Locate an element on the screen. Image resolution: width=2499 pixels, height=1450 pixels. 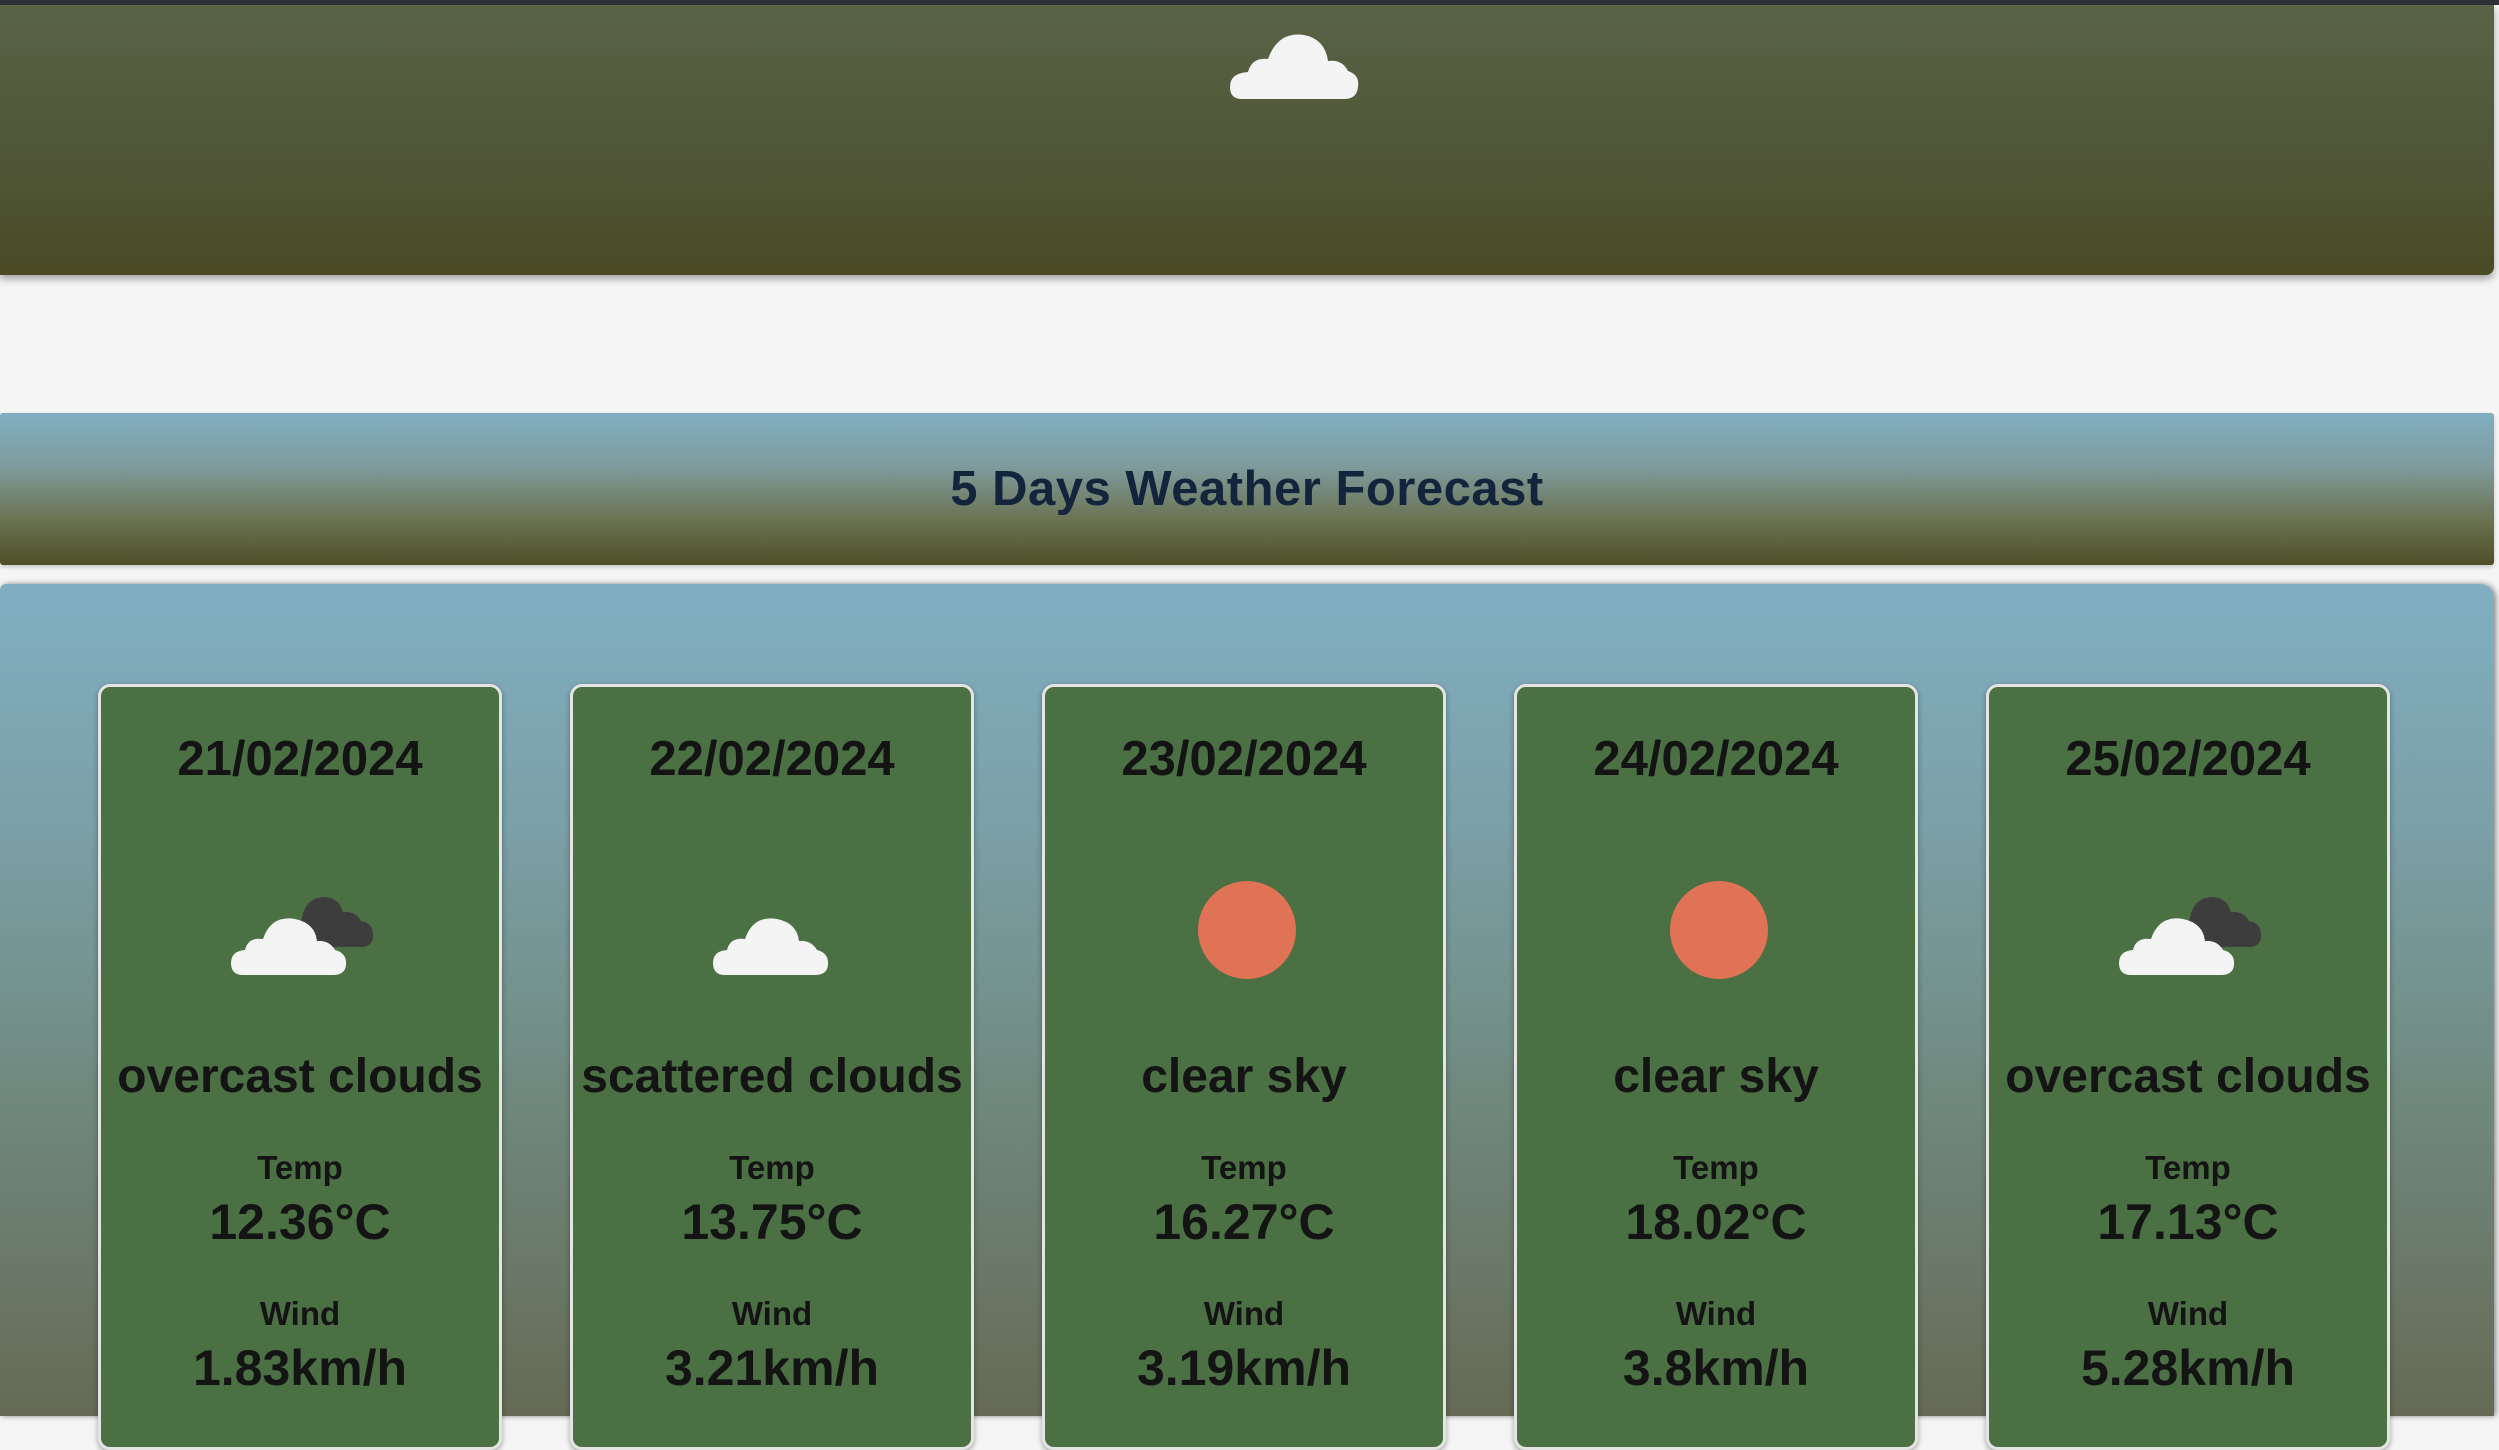
forecast-title-bar: 5 Days Weather Forecast is located at coordinates (1247, 489).